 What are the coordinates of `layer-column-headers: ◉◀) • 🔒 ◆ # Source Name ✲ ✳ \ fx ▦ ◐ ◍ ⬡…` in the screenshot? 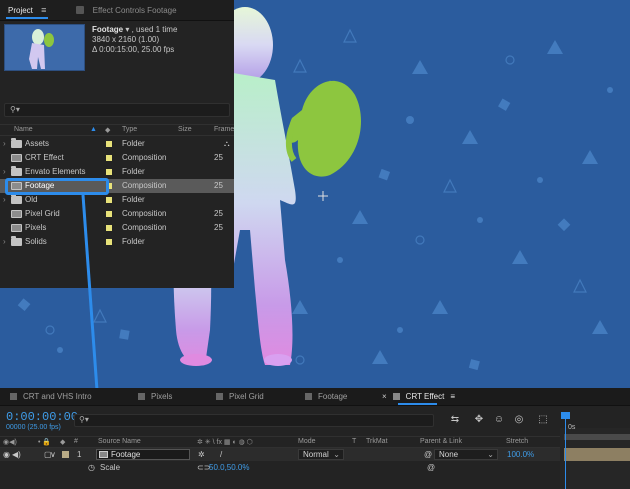 It's located at (280, 442).